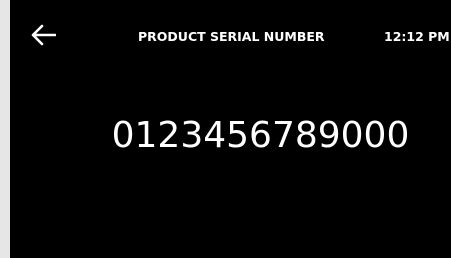  I want to click on page-title: PRODUCT SERIAL NUMBER, so click(231, 36).